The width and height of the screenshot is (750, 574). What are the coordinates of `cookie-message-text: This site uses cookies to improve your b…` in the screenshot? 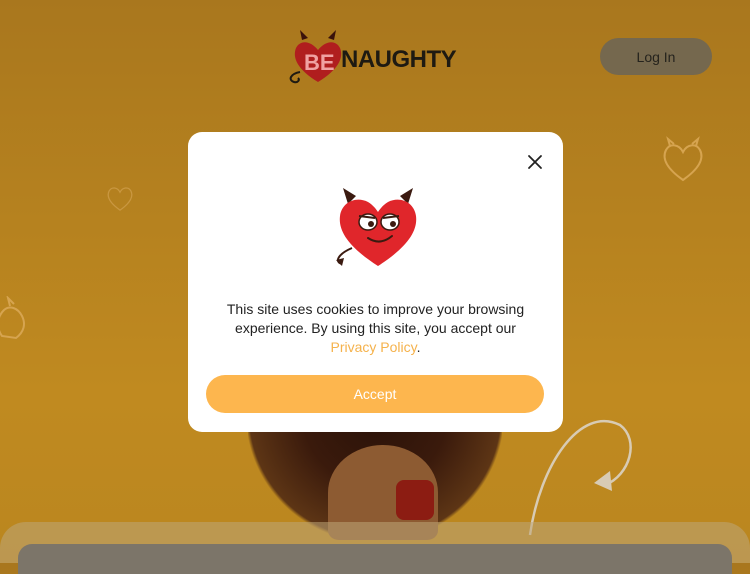 It's located at (375, 318).